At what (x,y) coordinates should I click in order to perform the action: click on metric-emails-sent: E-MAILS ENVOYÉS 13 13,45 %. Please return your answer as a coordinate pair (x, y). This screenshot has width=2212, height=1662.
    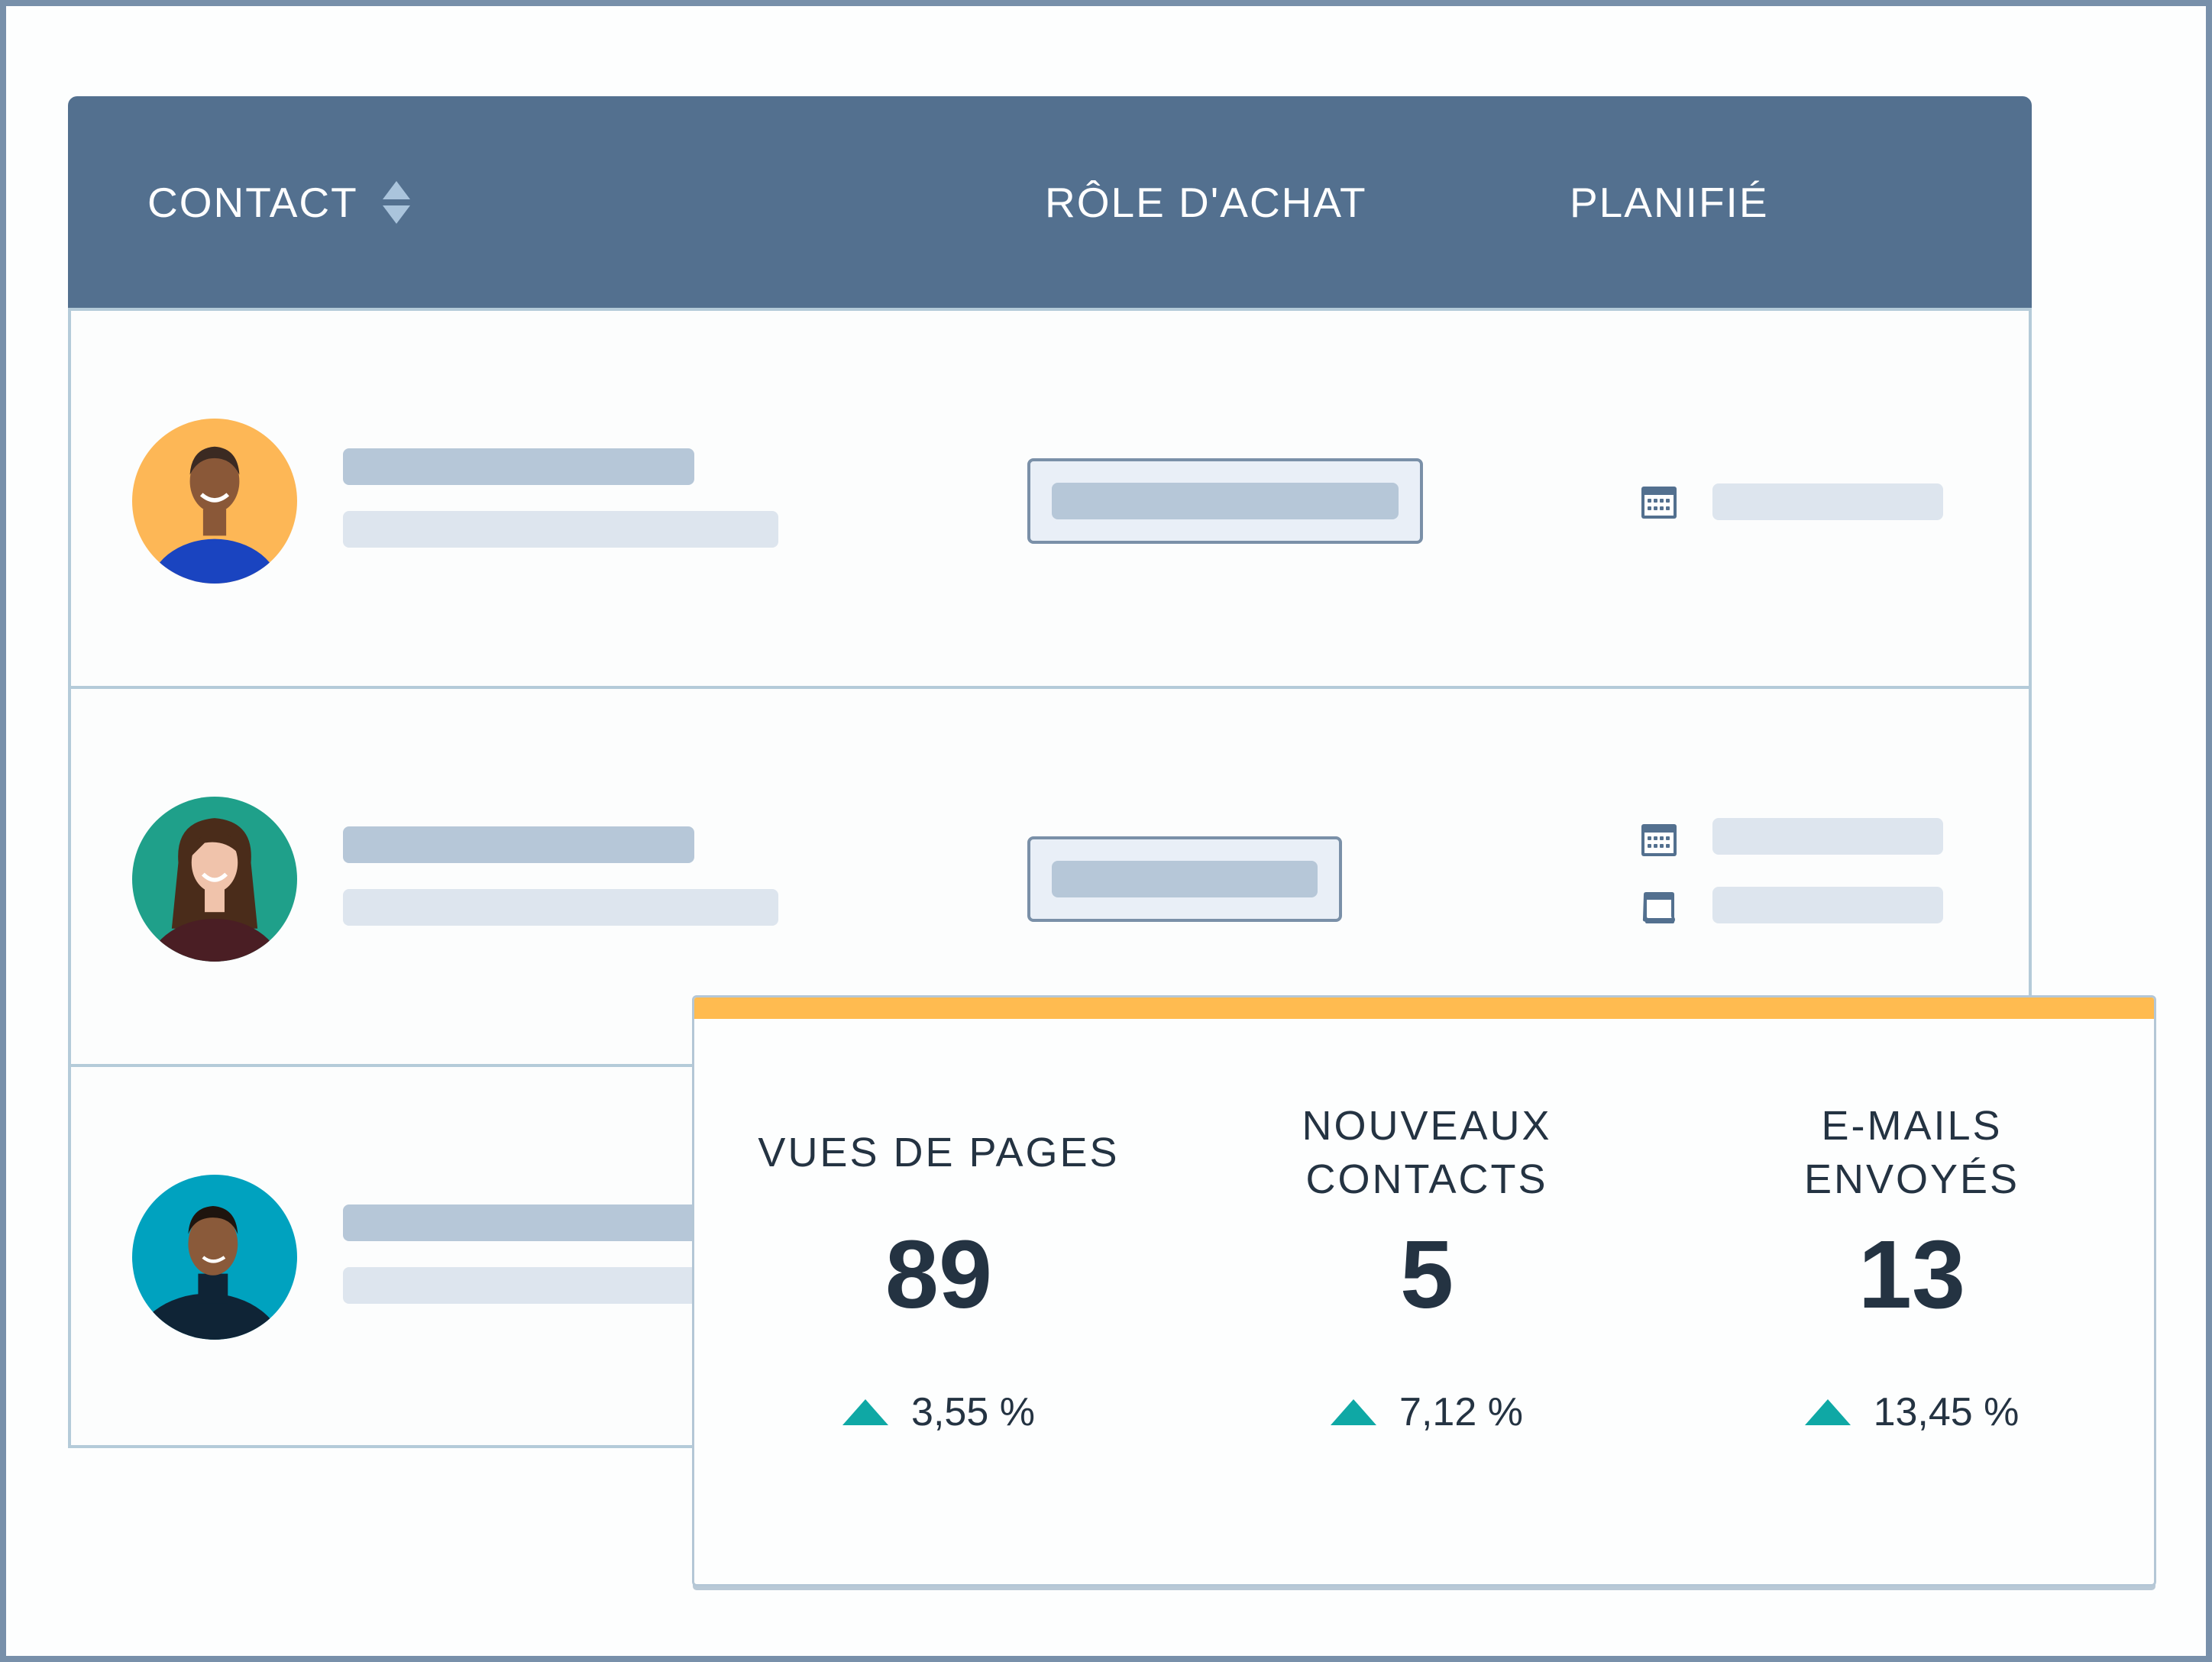
    Looking at the image, I should click on (1910, 1301).